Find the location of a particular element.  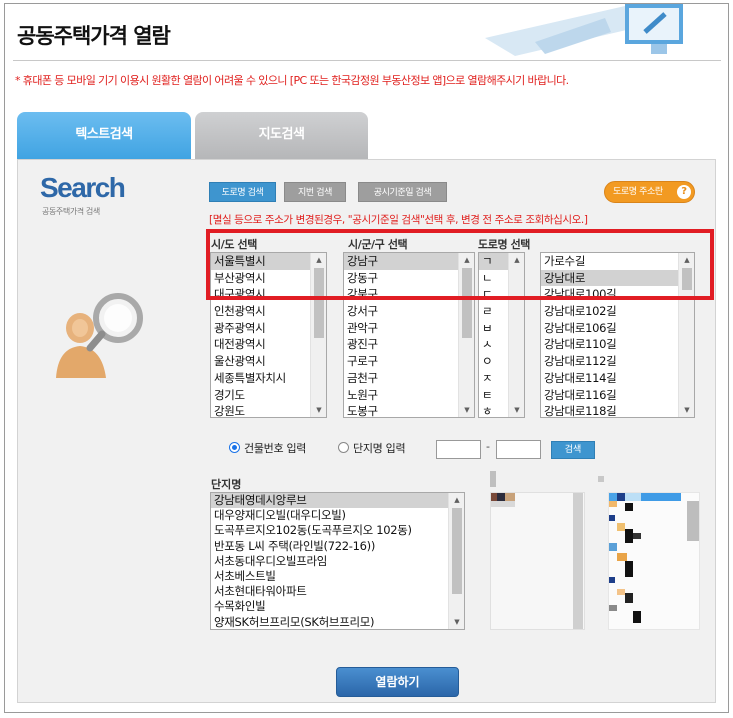

list-item: 인천광역시 is located at coordinates (268, 311).